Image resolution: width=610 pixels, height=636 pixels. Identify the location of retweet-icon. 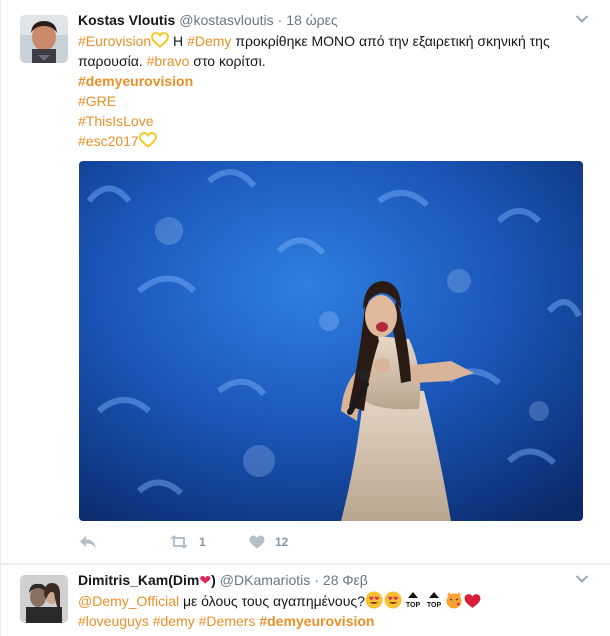
(179, 542).